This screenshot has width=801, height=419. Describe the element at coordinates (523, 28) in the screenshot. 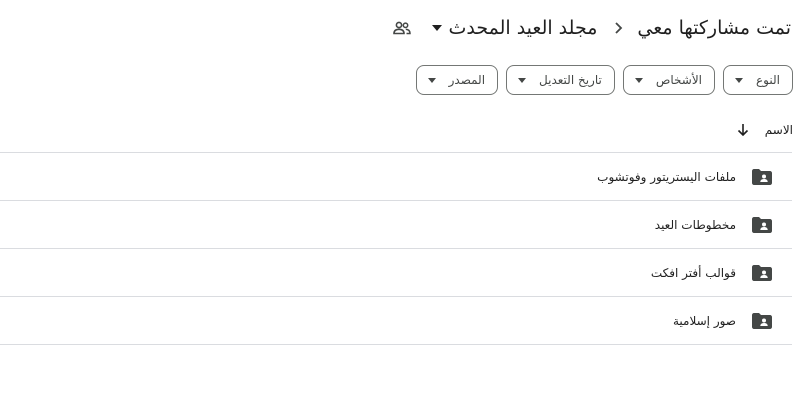

I see `current-folder-title: مجلد العيد المحدث` at that location.